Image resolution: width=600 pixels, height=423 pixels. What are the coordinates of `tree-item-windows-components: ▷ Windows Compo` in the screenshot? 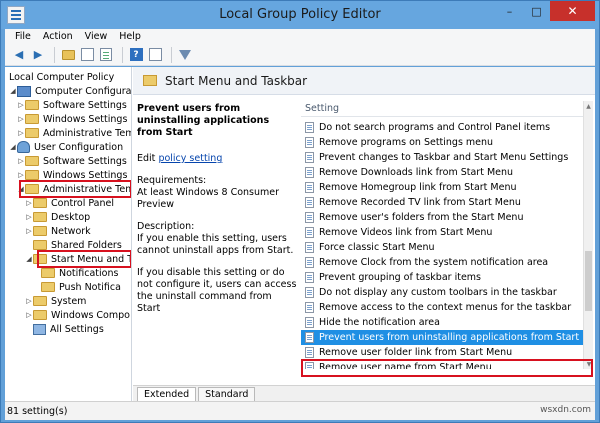 It's located at (77, 315).